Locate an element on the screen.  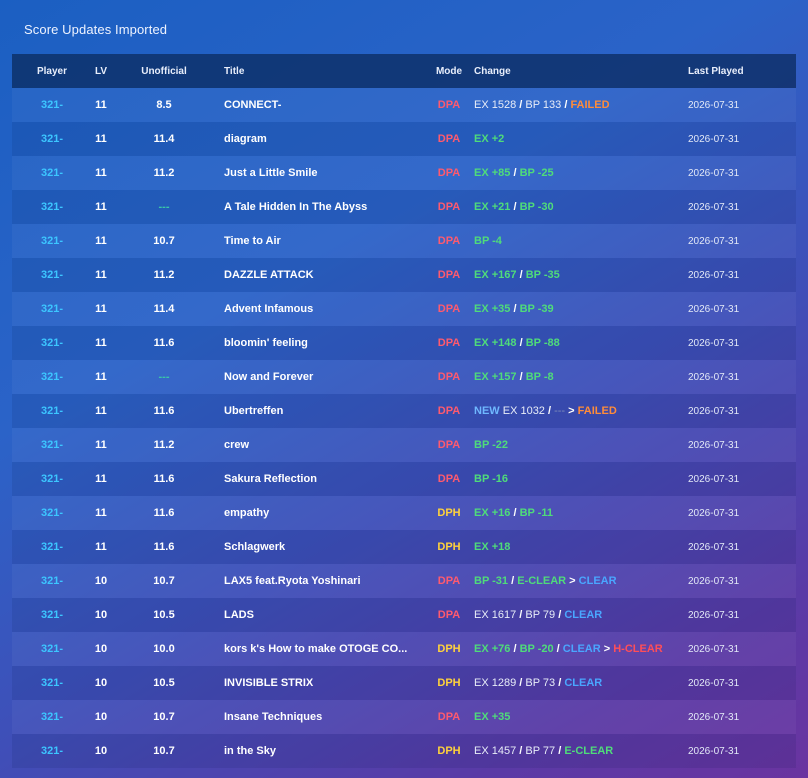
song-title: INVISIBLE STRIX is located at coordinates (324, 683).